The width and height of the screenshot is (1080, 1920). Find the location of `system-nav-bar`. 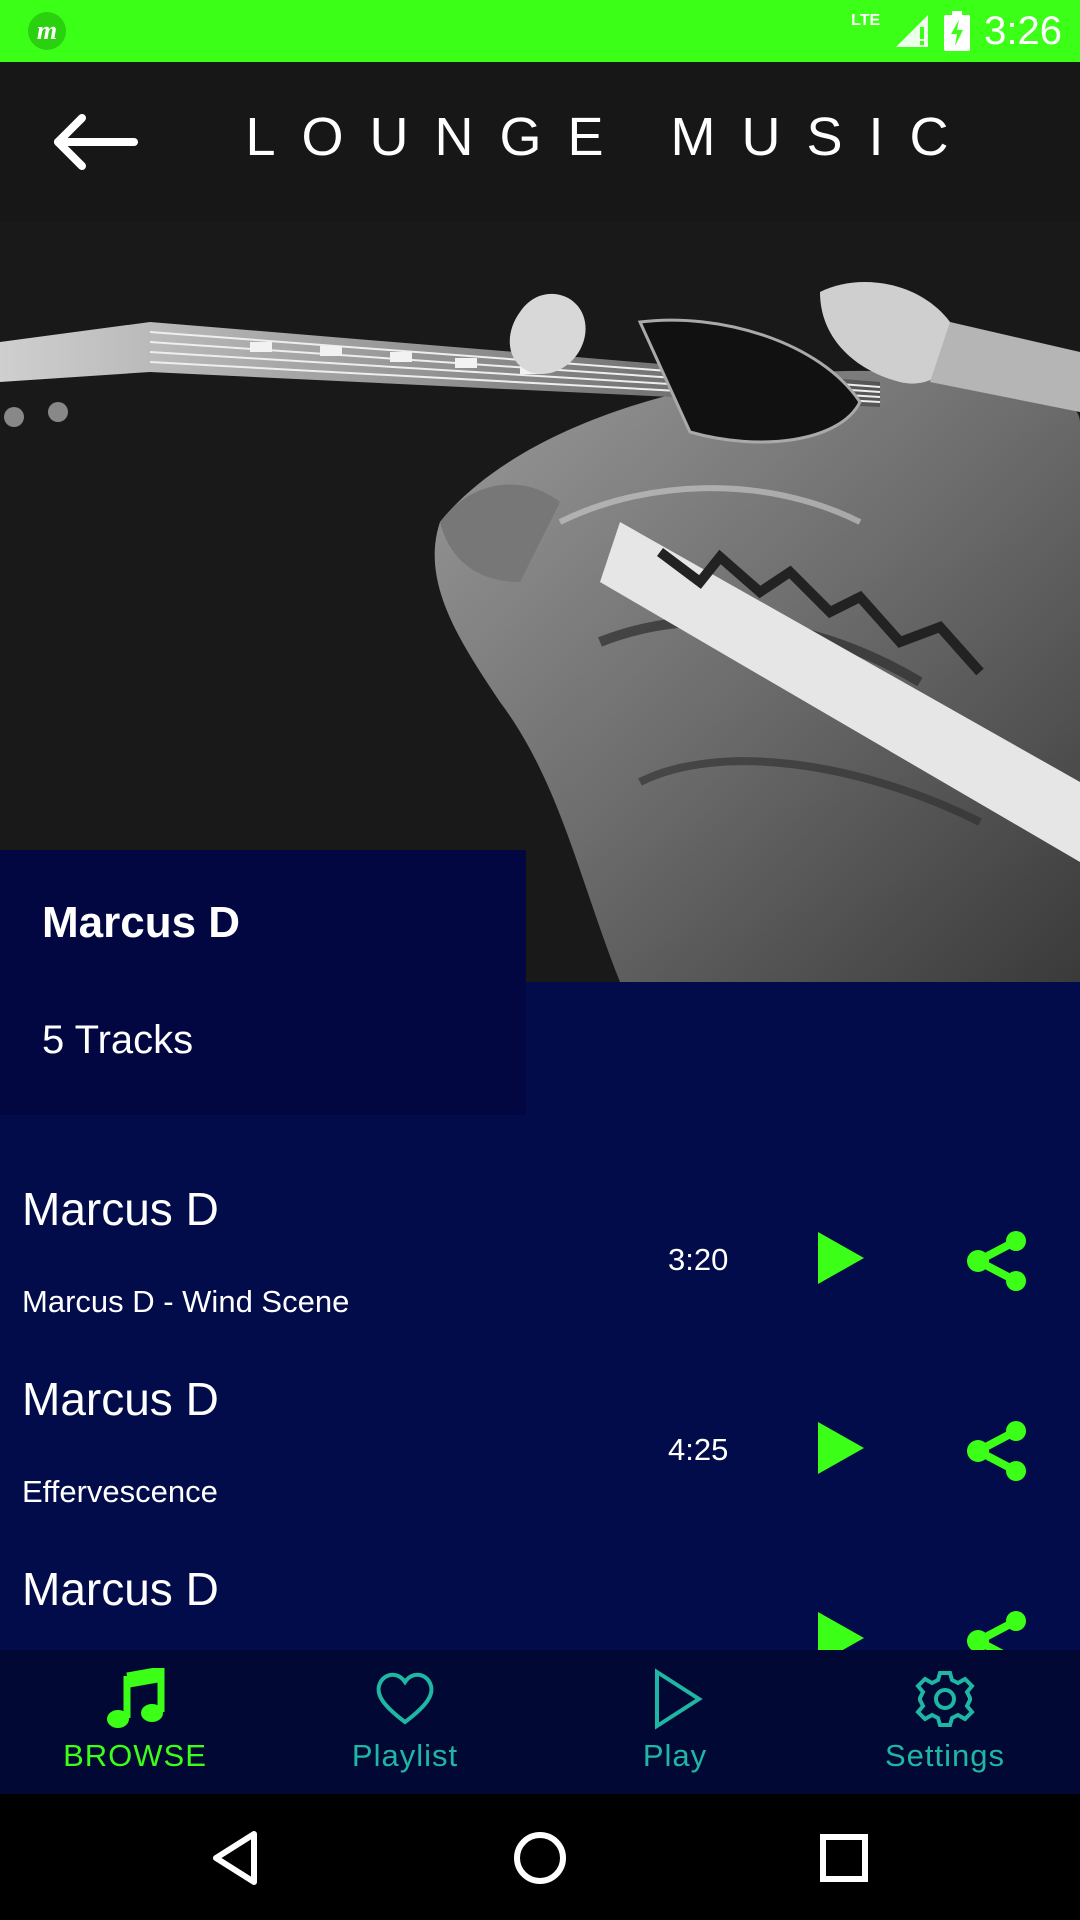

system-nav-bar is located at coordinates (540, 1857).